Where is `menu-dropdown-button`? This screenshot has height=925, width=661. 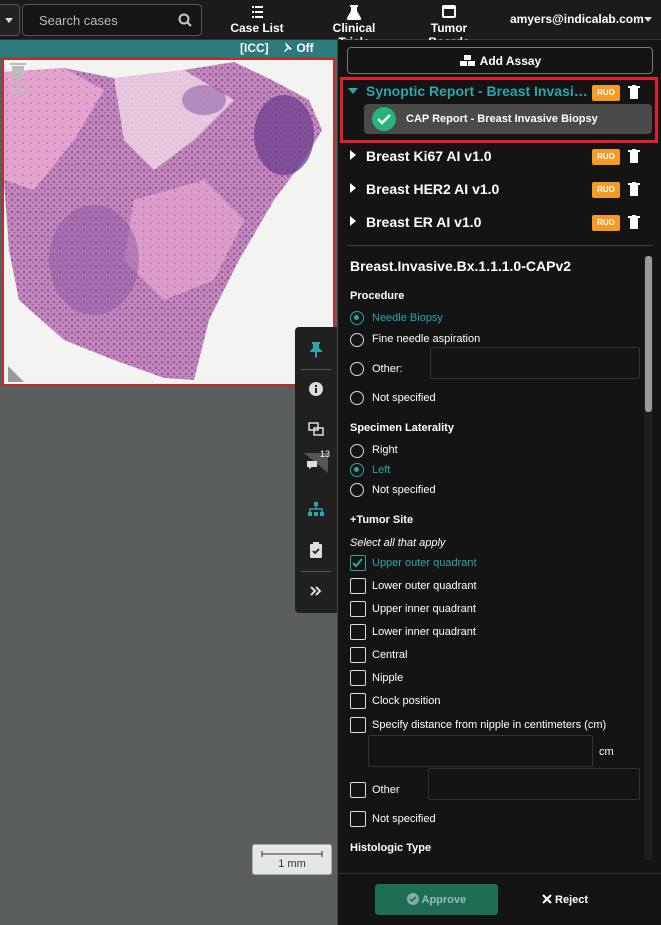
menu-dropdown-button is located at coordinates (10, 20).